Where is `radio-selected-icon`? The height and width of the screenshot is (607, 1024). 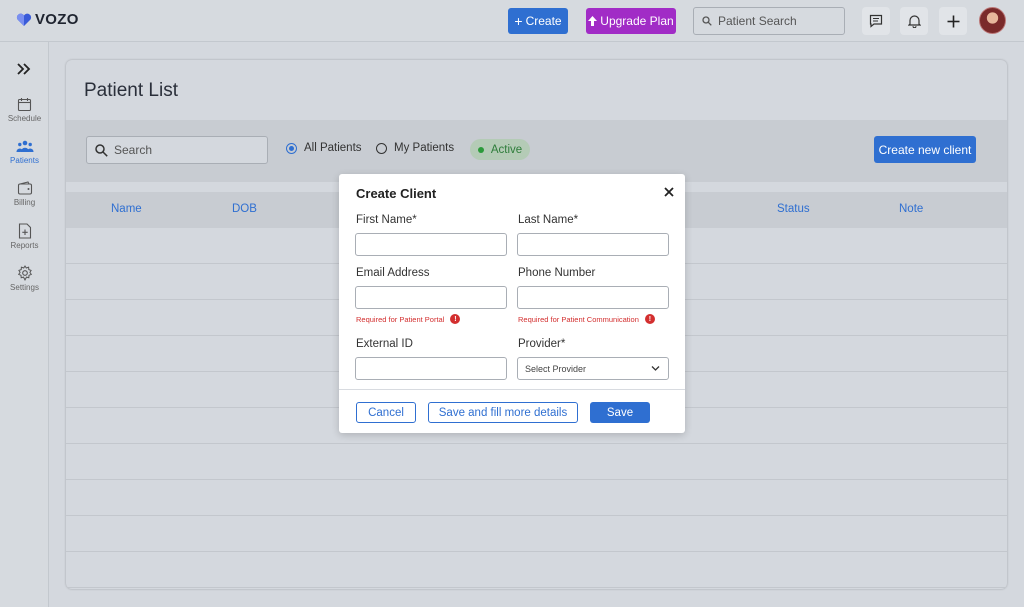 radio-selected-icon is located at coordinates (291, 148).